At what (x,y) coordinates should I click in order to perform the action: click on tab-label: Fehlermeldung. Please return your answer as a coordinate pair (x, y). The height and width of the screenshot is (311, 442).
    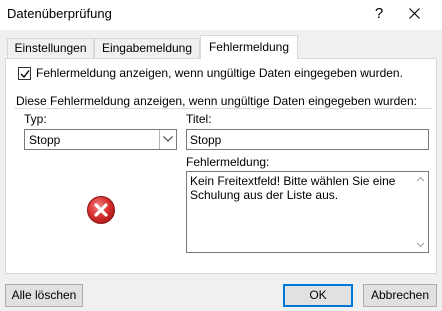
    Looking at the image, I should click on (249, 47).